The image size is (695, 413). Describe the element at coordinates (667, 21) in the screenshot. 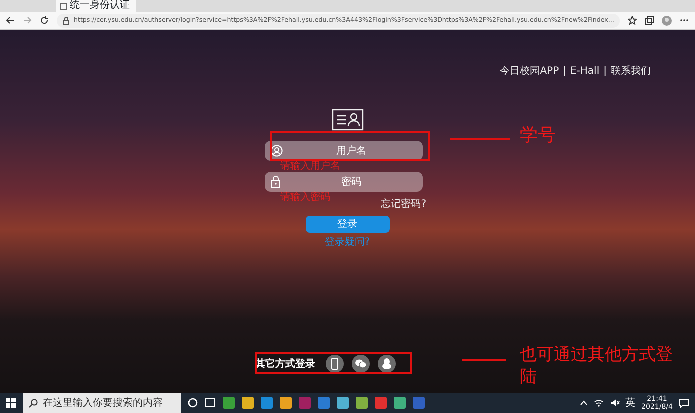

I see `profile-icon` at that location.